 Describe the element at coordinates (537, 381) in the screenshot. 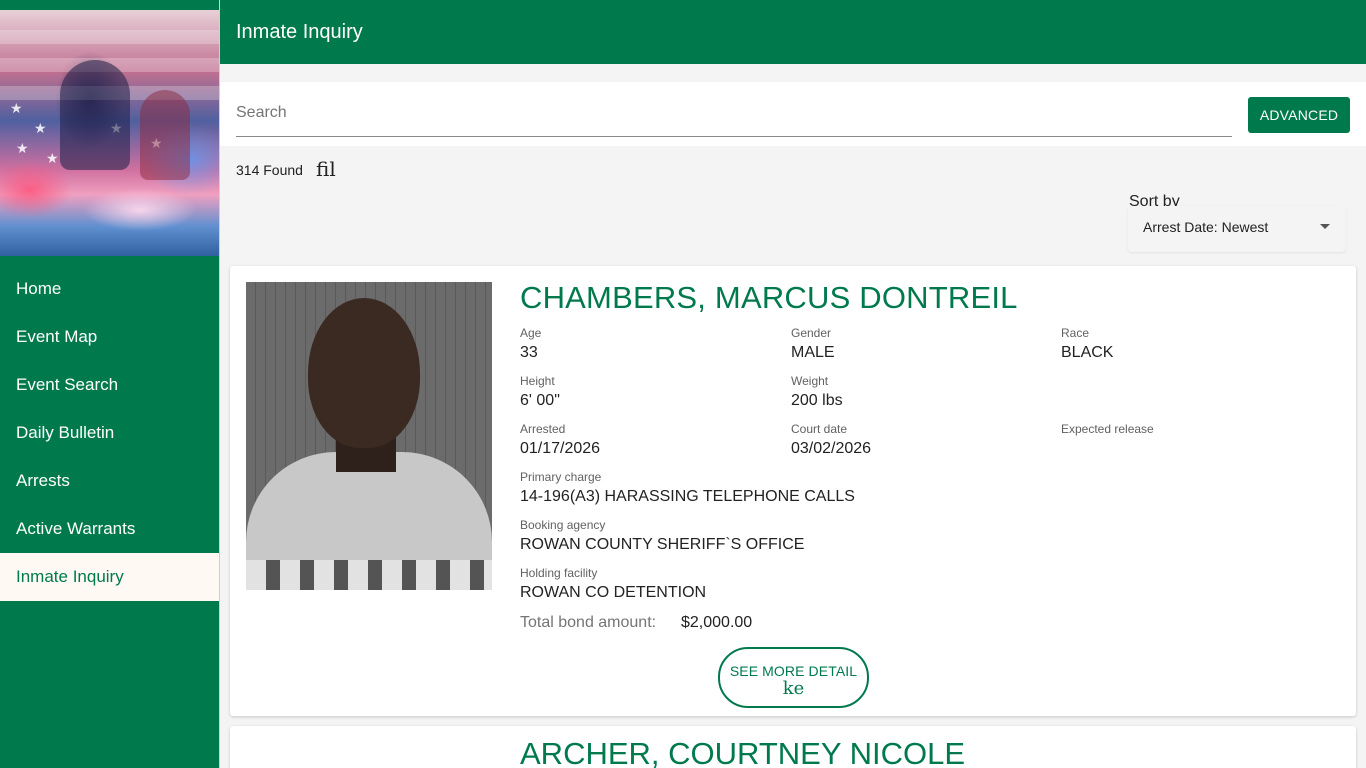

I see `height-label: Height` at that location.